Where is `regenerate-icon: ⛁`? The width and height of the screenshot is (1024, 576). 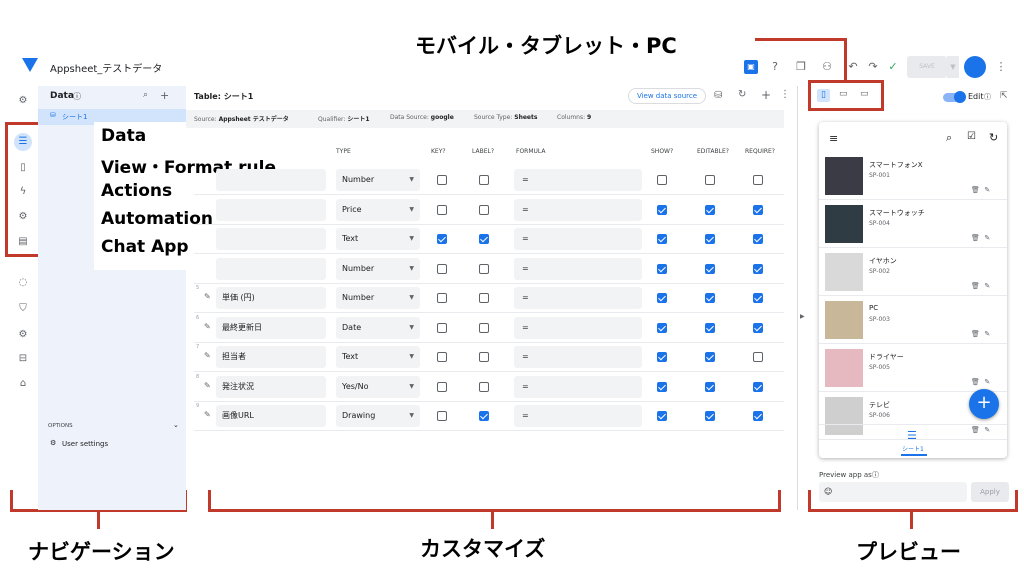 regenerate-icon: ⛁ is located at coordinates (718, 95).